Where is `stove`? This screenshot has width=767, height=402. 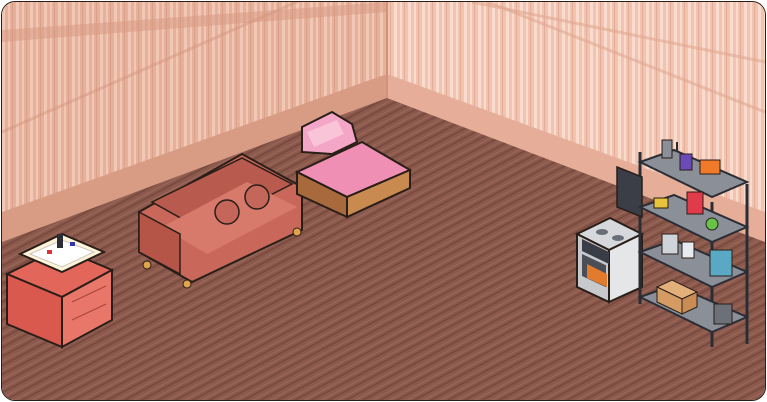 stove is located at coordinates (609, 260).